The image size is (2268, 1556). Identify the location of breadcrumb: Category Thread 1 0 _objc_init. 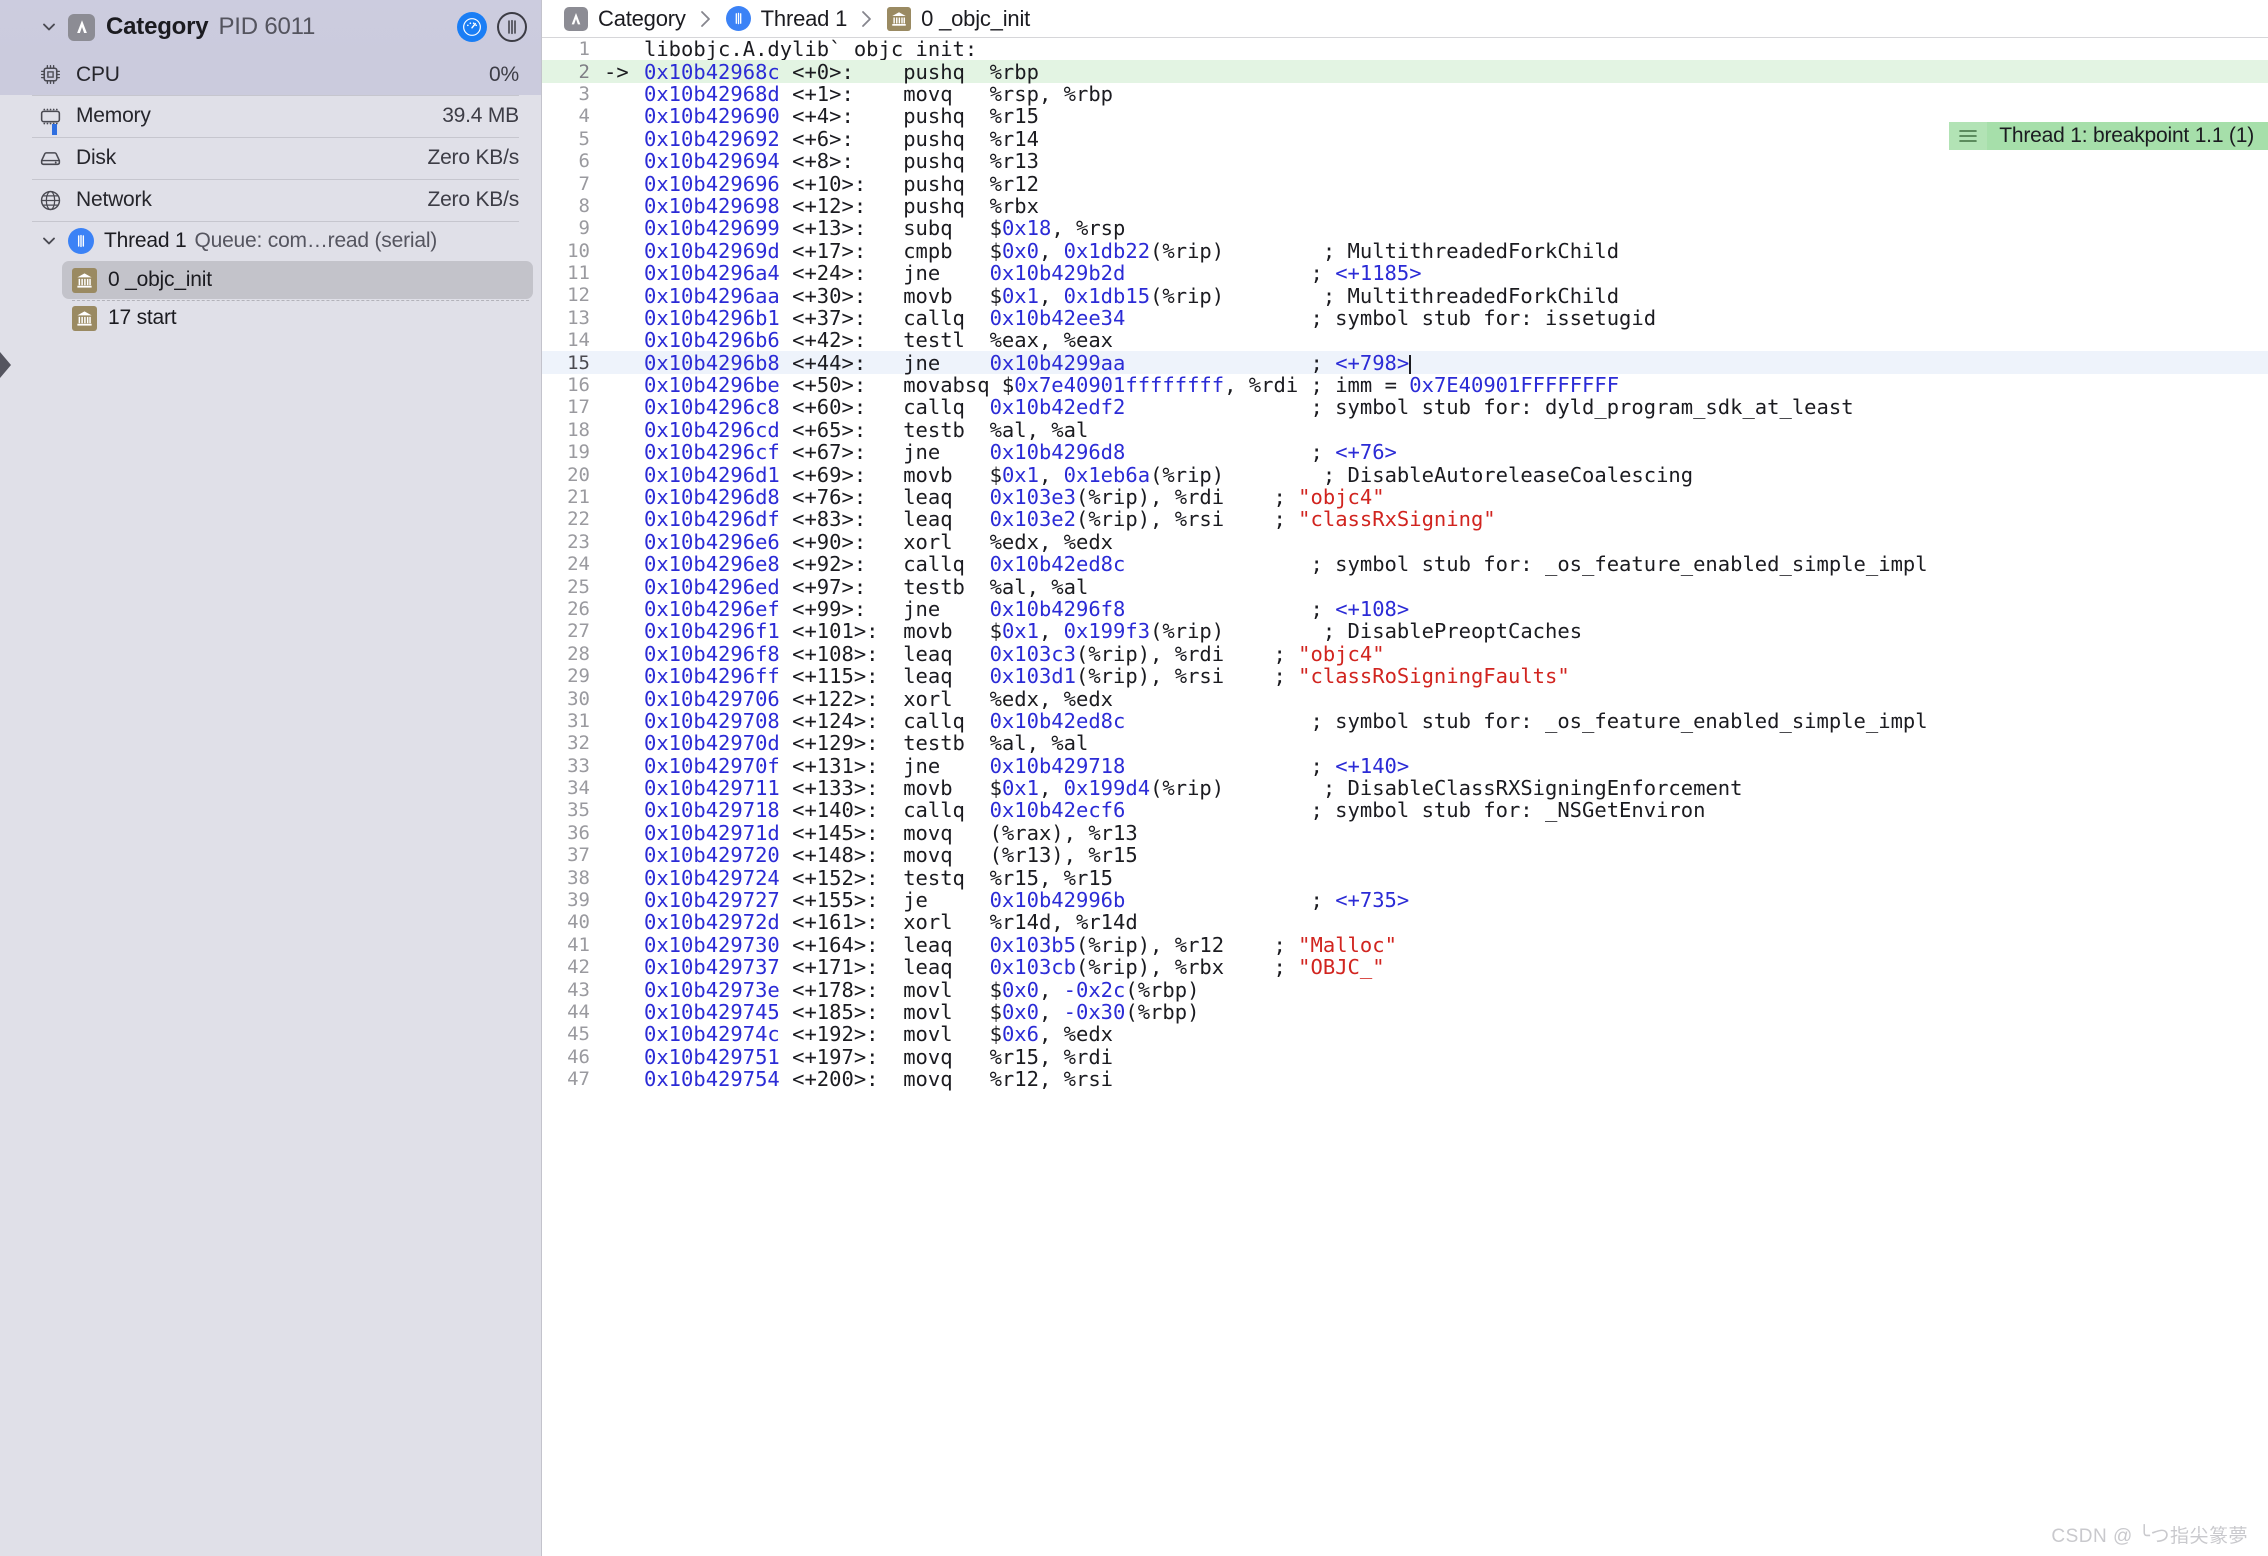
(1405, 19).